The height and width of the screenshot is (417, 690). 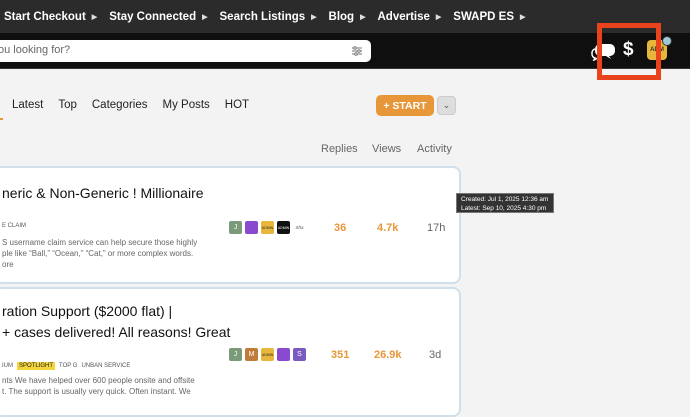 I want to click on nav-blog: Blog ▶, so click(x=347, y=17).